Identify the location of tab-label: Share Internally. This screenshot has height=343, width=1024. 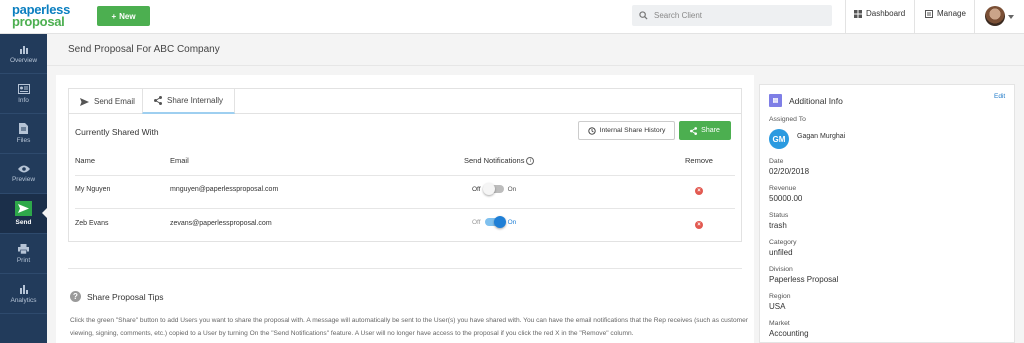
(195, 100).